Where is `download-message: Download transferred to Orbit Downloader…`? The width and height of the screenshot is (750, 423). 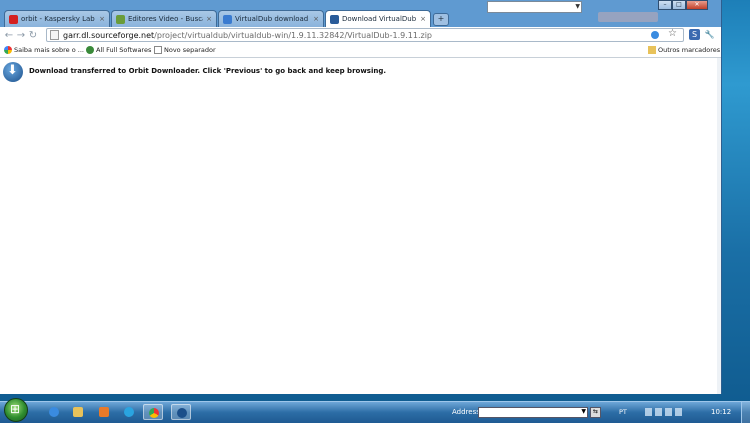
download-message: Download transferred to Orbit Downloader… is located at coordinates (208, 71).